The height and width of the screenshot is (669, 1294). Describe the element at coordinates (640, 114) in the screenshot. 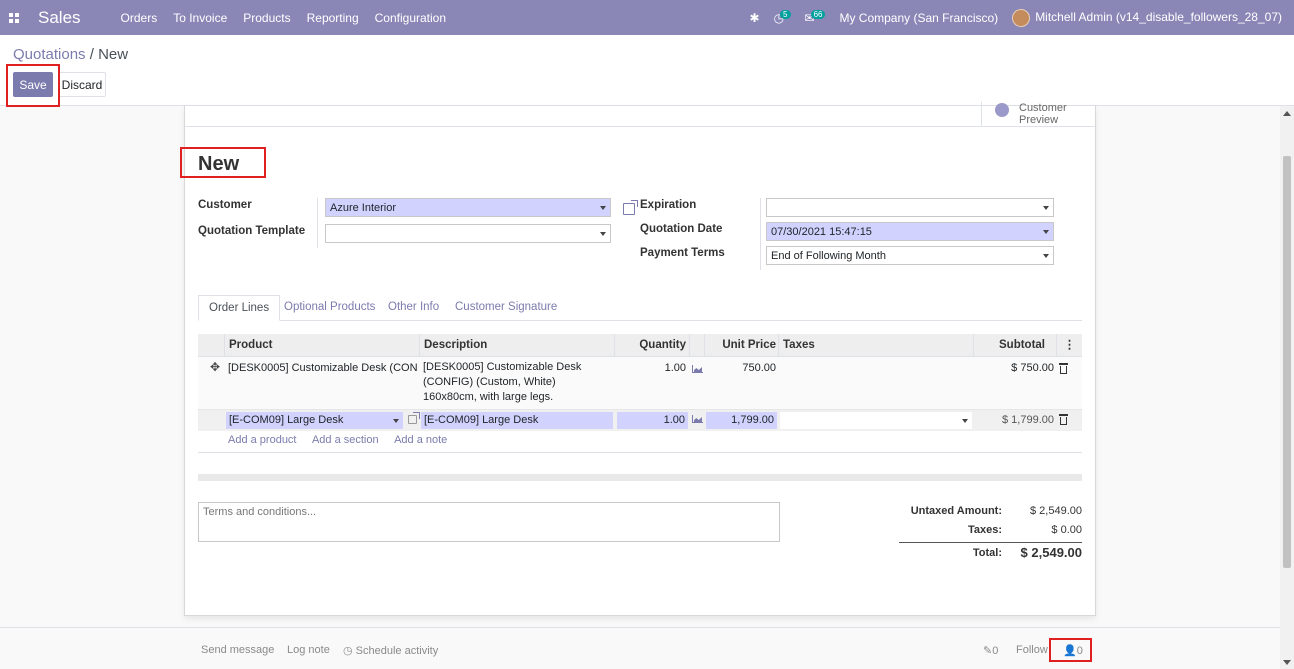

I see `button-box: Customer Preview` at that location.